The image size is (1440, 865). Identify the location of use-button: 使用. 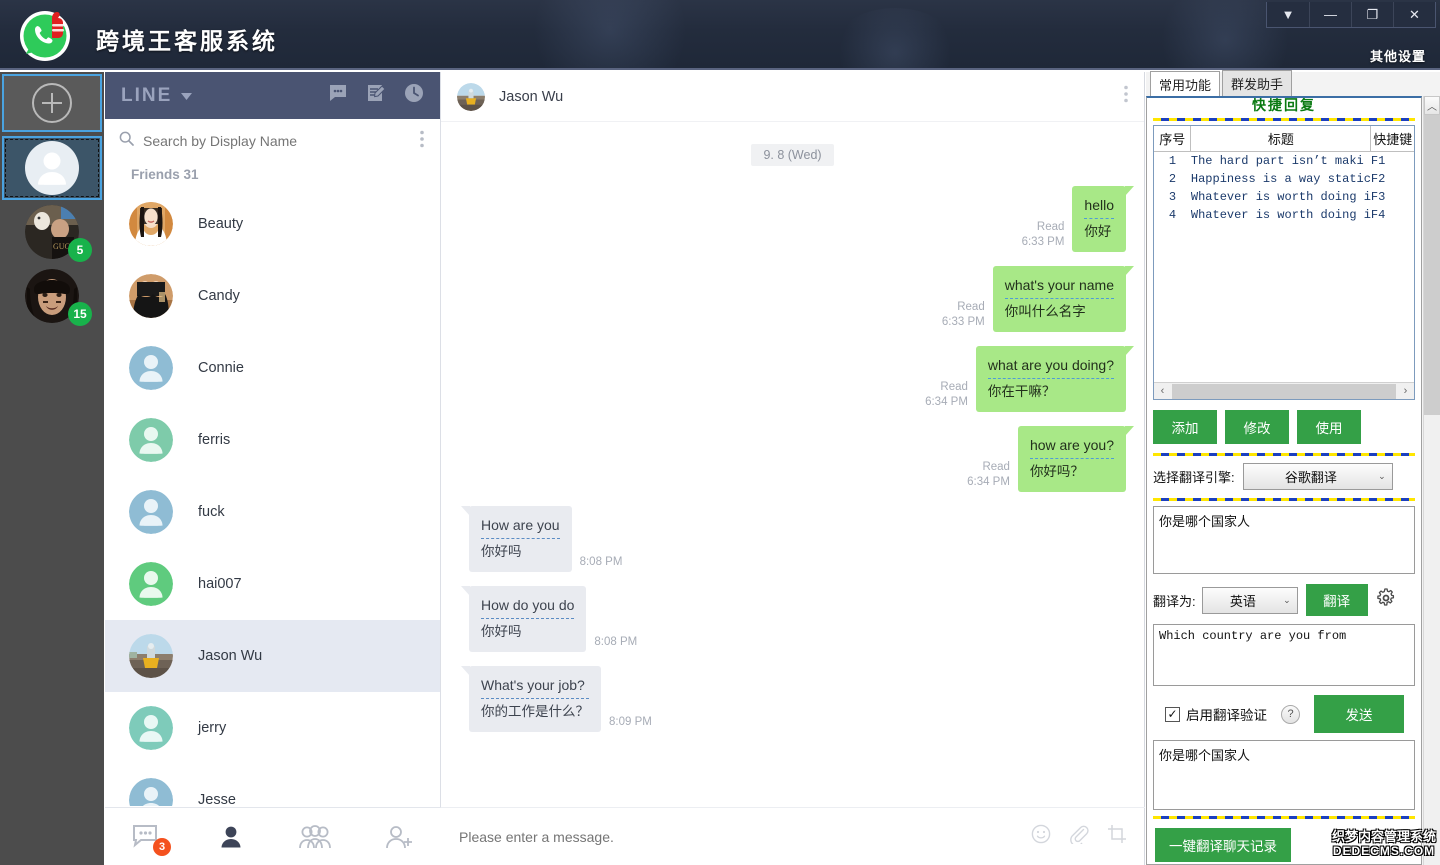
(1329, 427).